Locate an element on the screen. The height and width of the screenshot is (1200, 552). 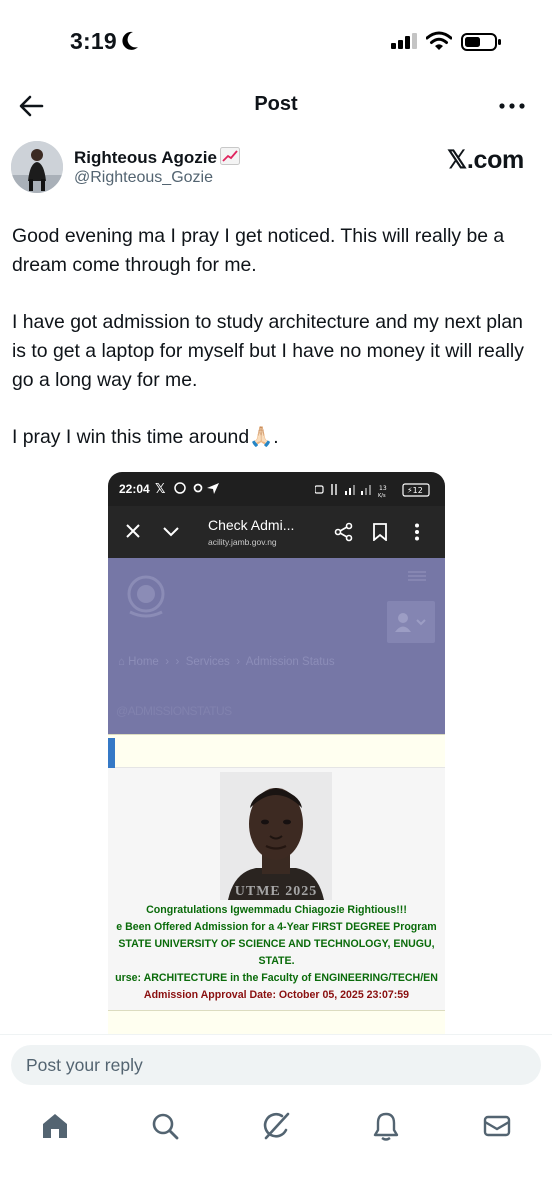
media-notice-strip is located at coordinates (276, 751).